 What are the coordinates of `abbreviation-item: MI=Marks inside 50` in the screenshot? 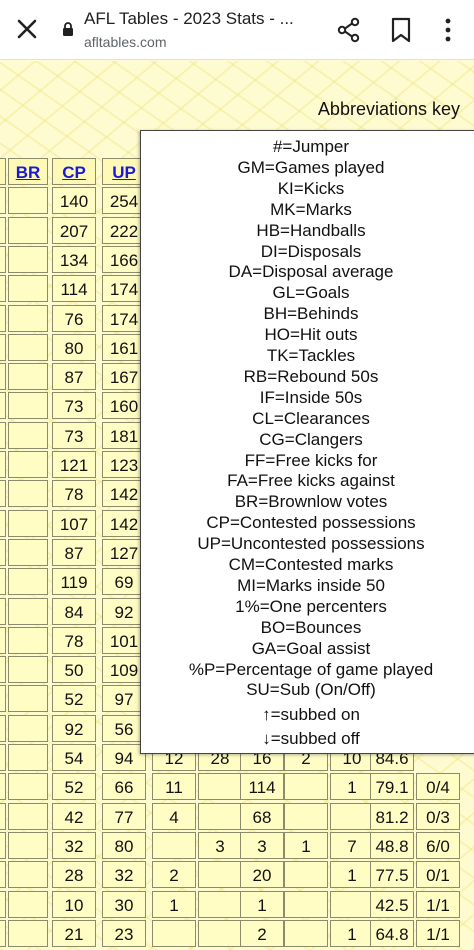 It's located at (311, 585).